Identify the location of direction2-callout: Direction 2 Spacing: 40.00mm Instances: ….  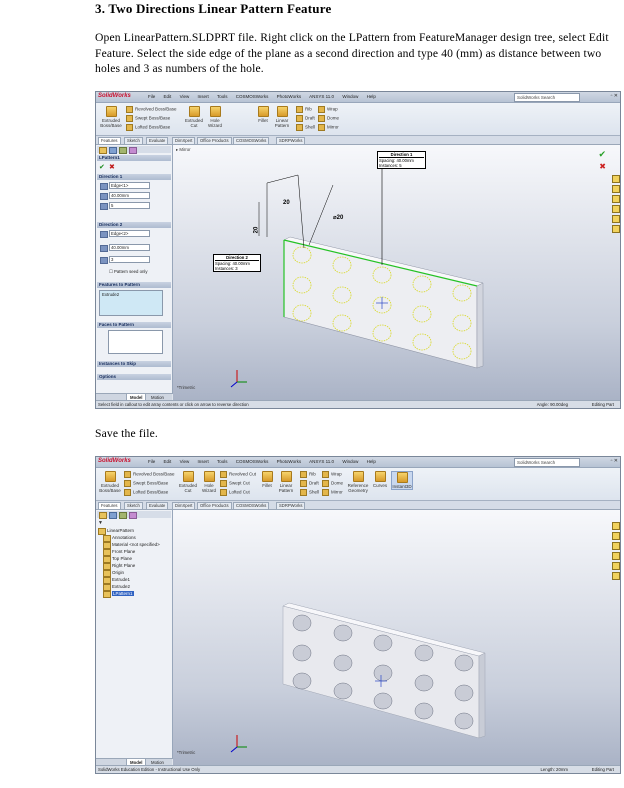
(237, 263).